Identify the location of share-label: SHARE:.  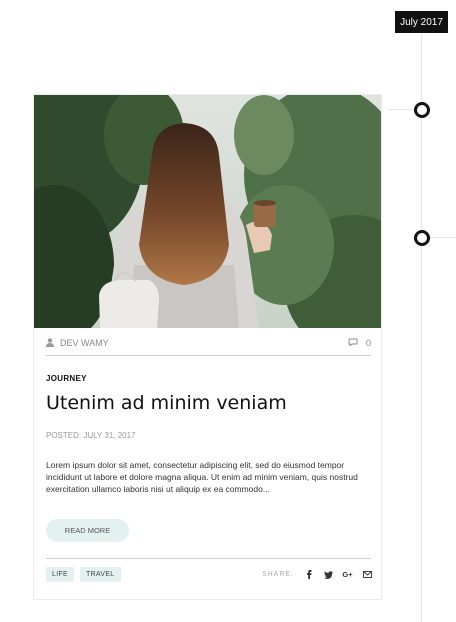
(277, 574).